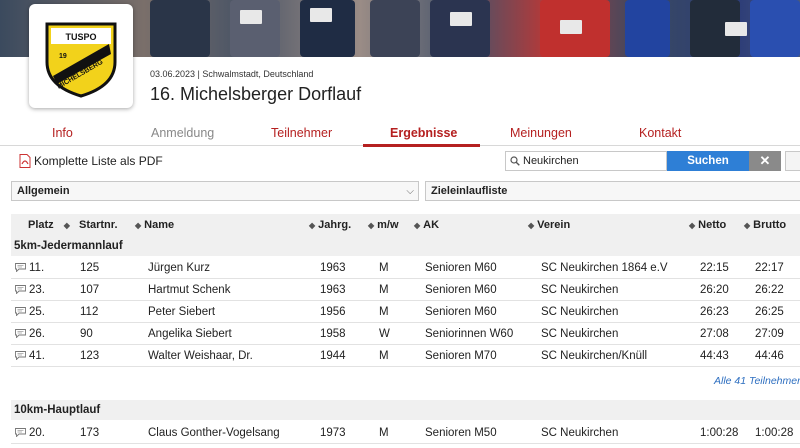 This screenshot has width=800, height=448. What do you see at coordinates (719, 433) in the screenshot?
I see `cell-netto: 1:00:28` at bounding box center [719, 433].